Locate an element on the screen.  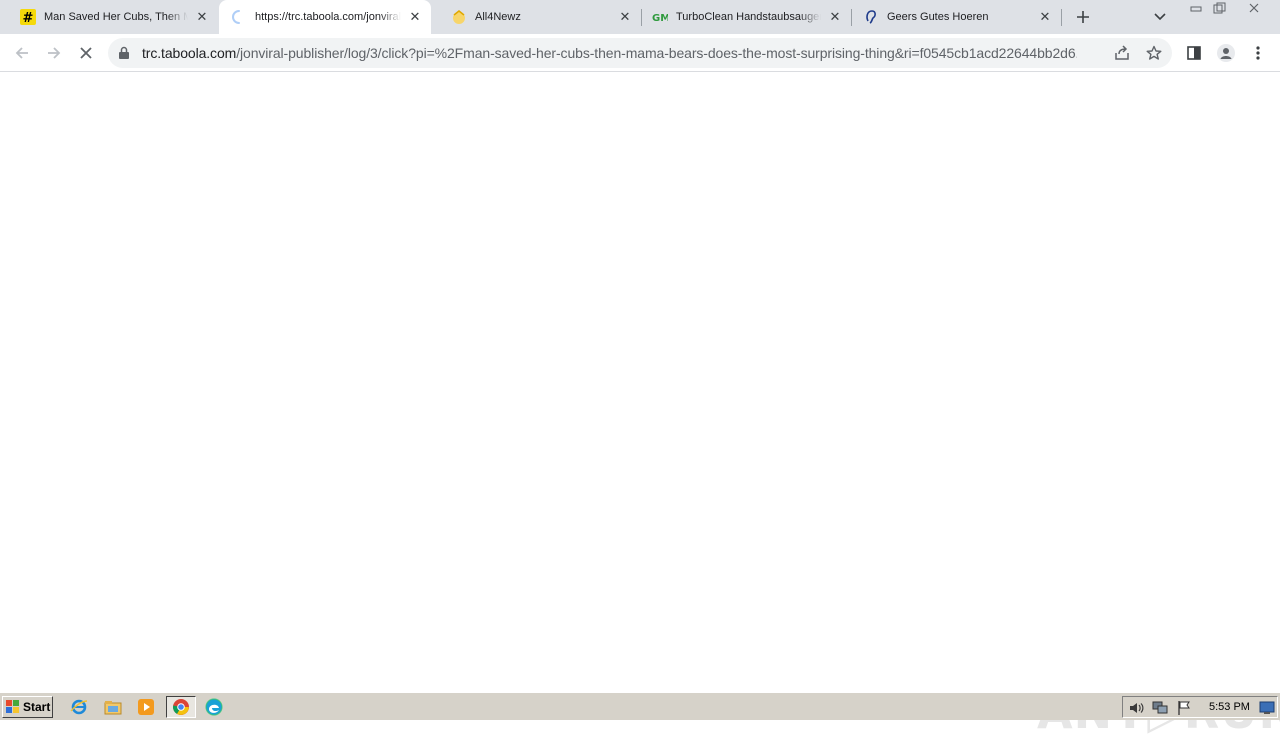
tab-title: TurboClean Handstaubsauger is located at coordinates (748, 17).